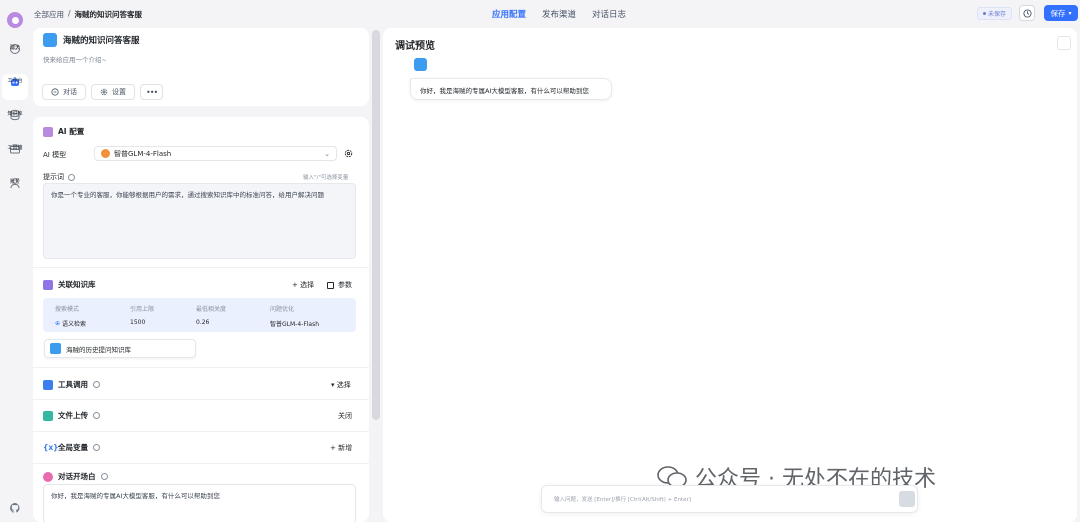 Image resolution: width=1080 pixels, height=522 pixels. What do you see at coordinates (55, 348) in the screenshot?
I see `knowledge-base-icon` at bounding box center [55, 348].